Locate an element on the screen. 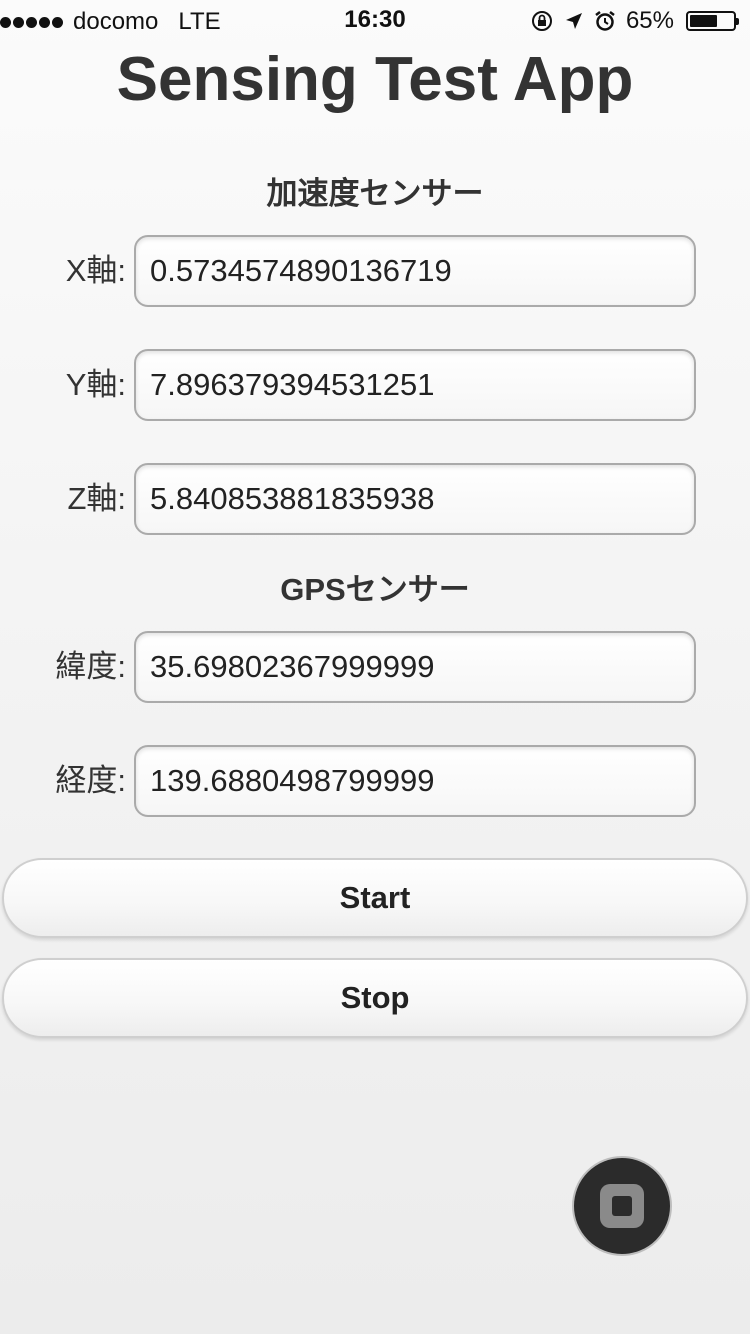 The width and height of the screenshot is (750, 1334). y-axis-row: Y軸: is located at coordinates (375, 385).